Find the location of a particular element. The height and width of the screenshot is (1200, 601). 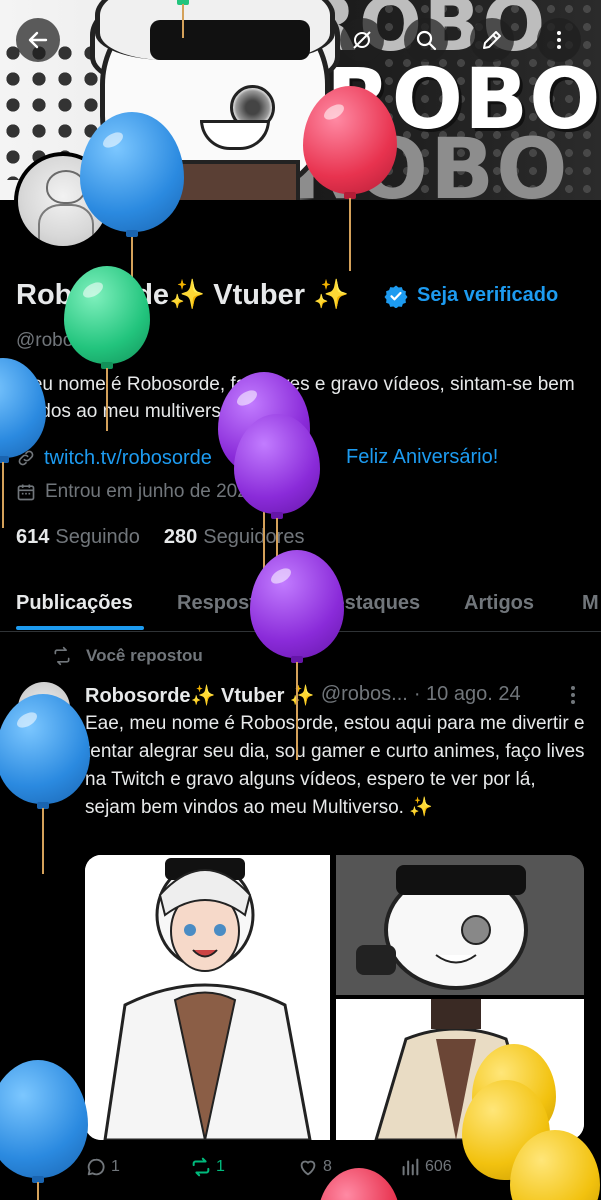

repost-active-icon is located at coordinates (201, 1167).